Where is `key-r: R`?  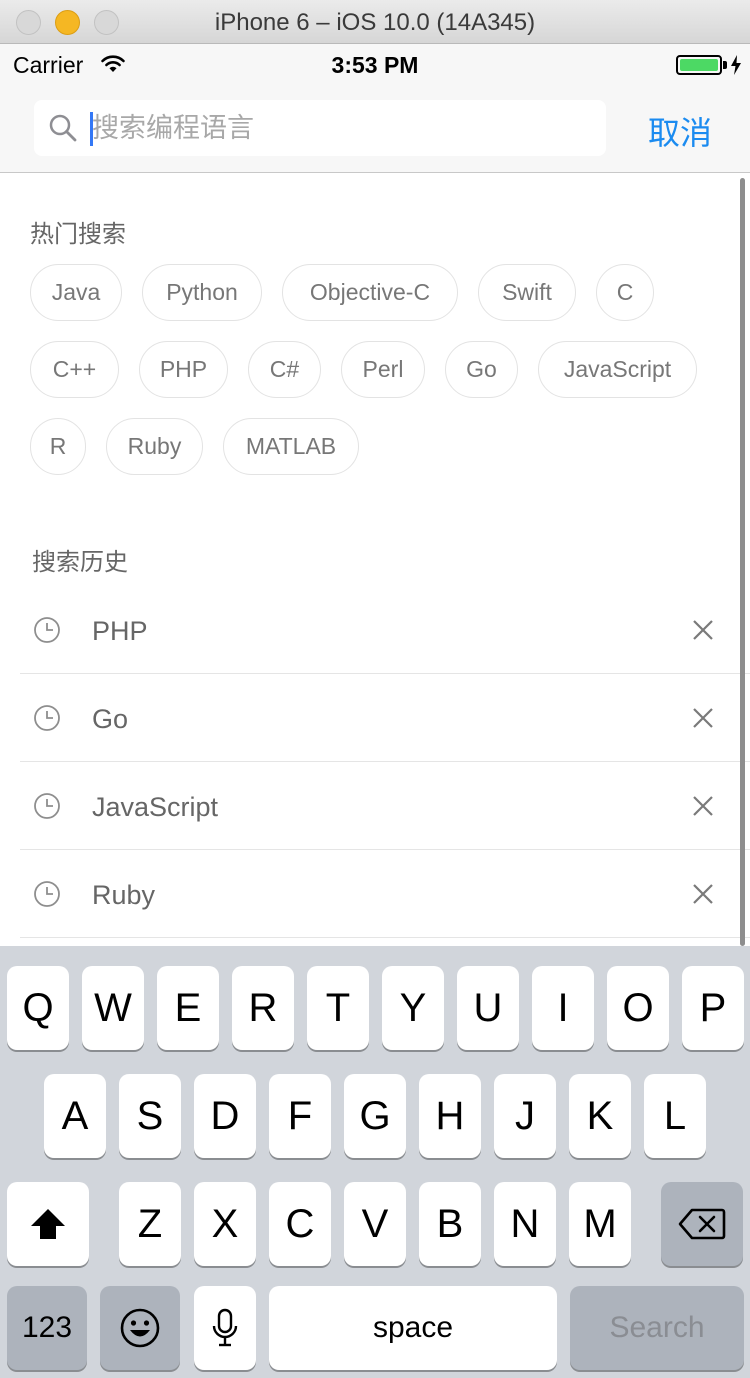
key-r: R is located at coordinates (263, 1008).